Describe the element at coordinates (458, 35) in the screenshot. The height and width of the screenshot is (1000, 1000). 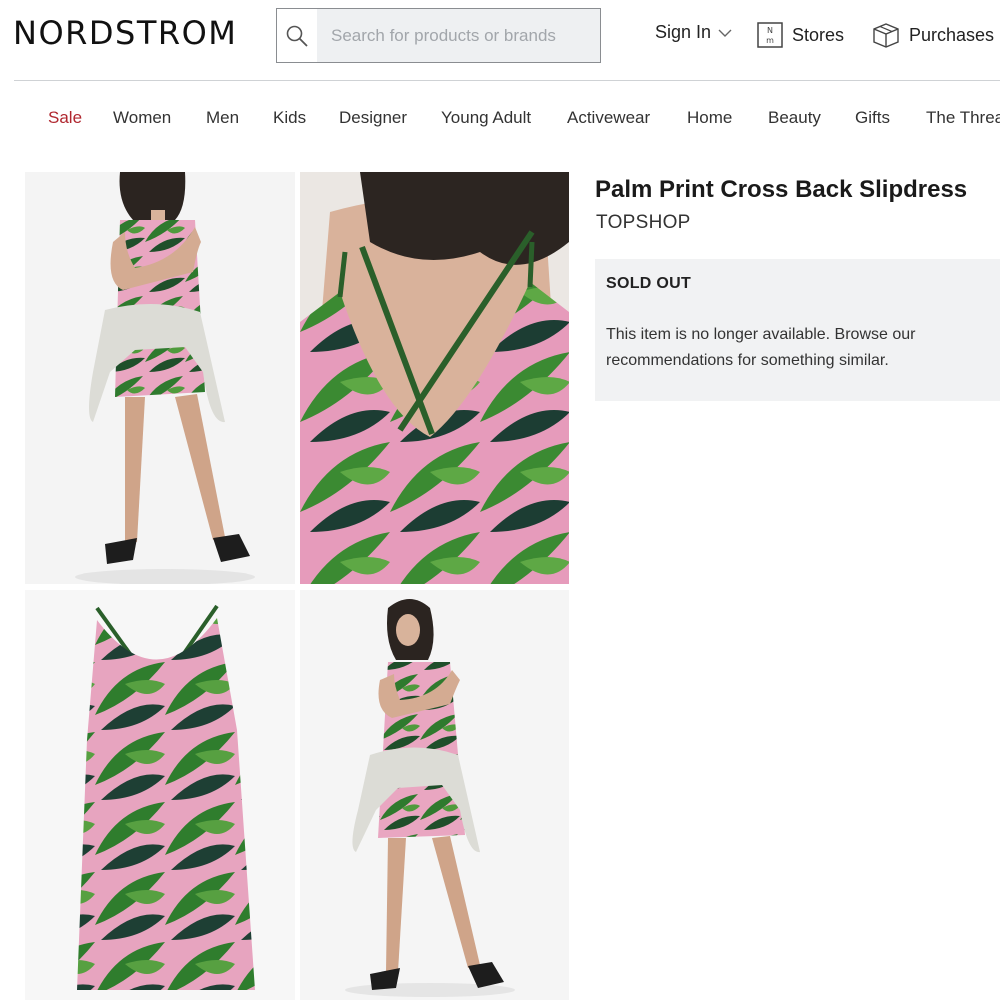
I see `search-input` at that location.